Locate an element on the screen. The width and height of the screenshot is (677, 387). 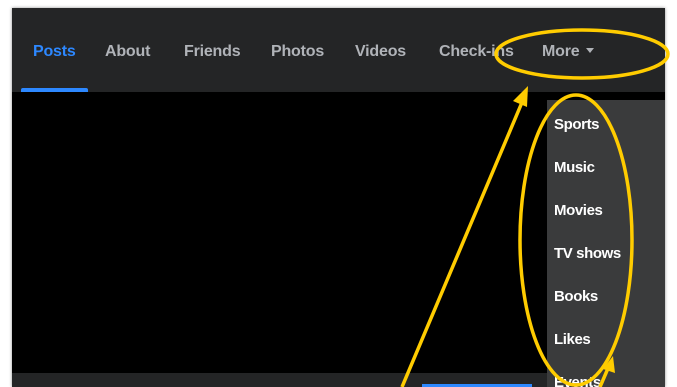
menu-item-books: Books is located at coordinates (576, 296).